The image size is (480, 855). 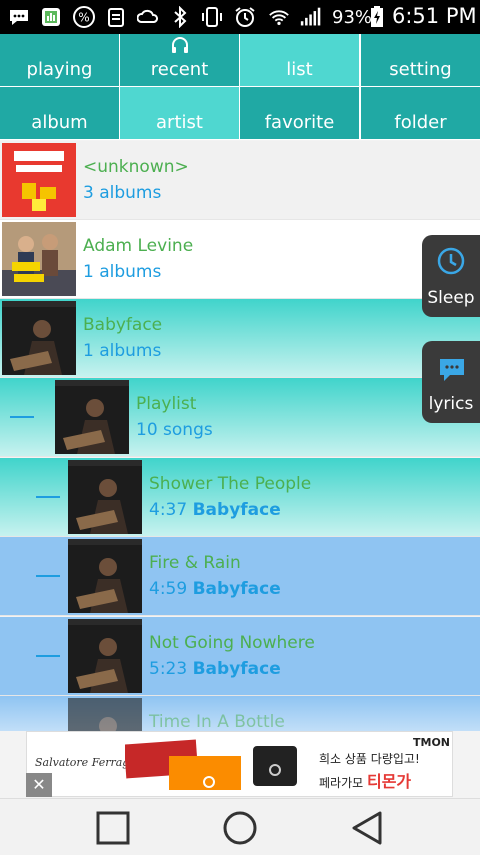 What do you see at coordinates (240, 417) in the screenshot?
I see `list-item: Playlist 10 songs` at bounding box center [240, 417].